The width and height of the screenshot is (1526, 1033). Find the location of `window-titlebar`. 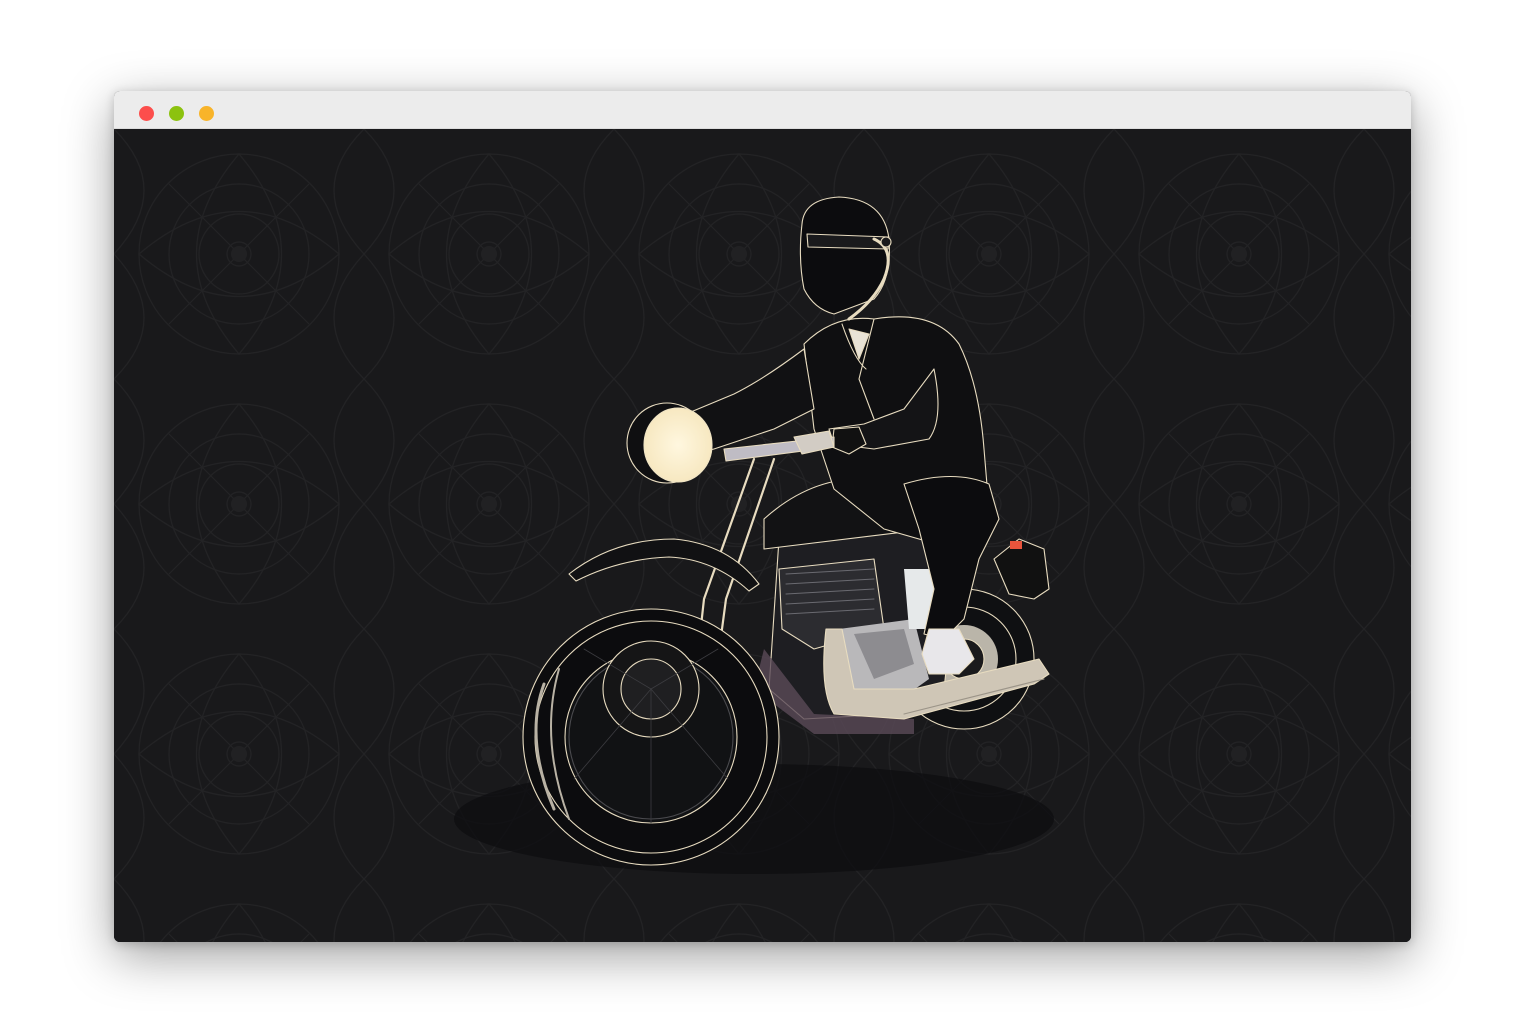

window-titlebar is located at coordinates (762, 110).